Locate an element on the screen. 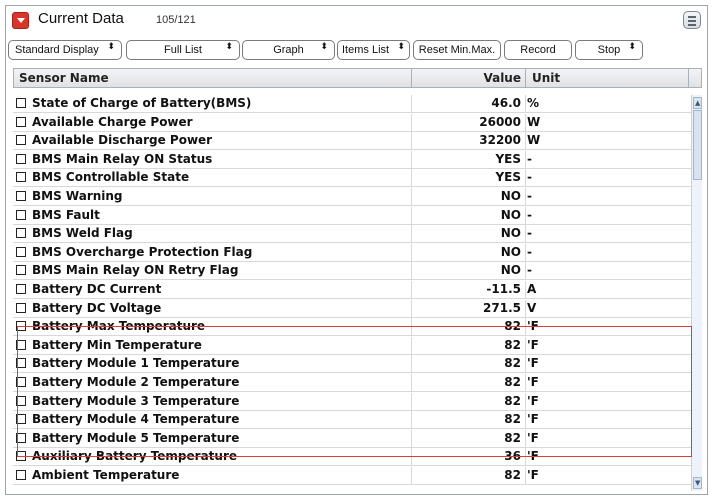 Image resolution: width=714 pixels, height=502 pixels. full-list-label: Full List is located at coordinates (183, 50).